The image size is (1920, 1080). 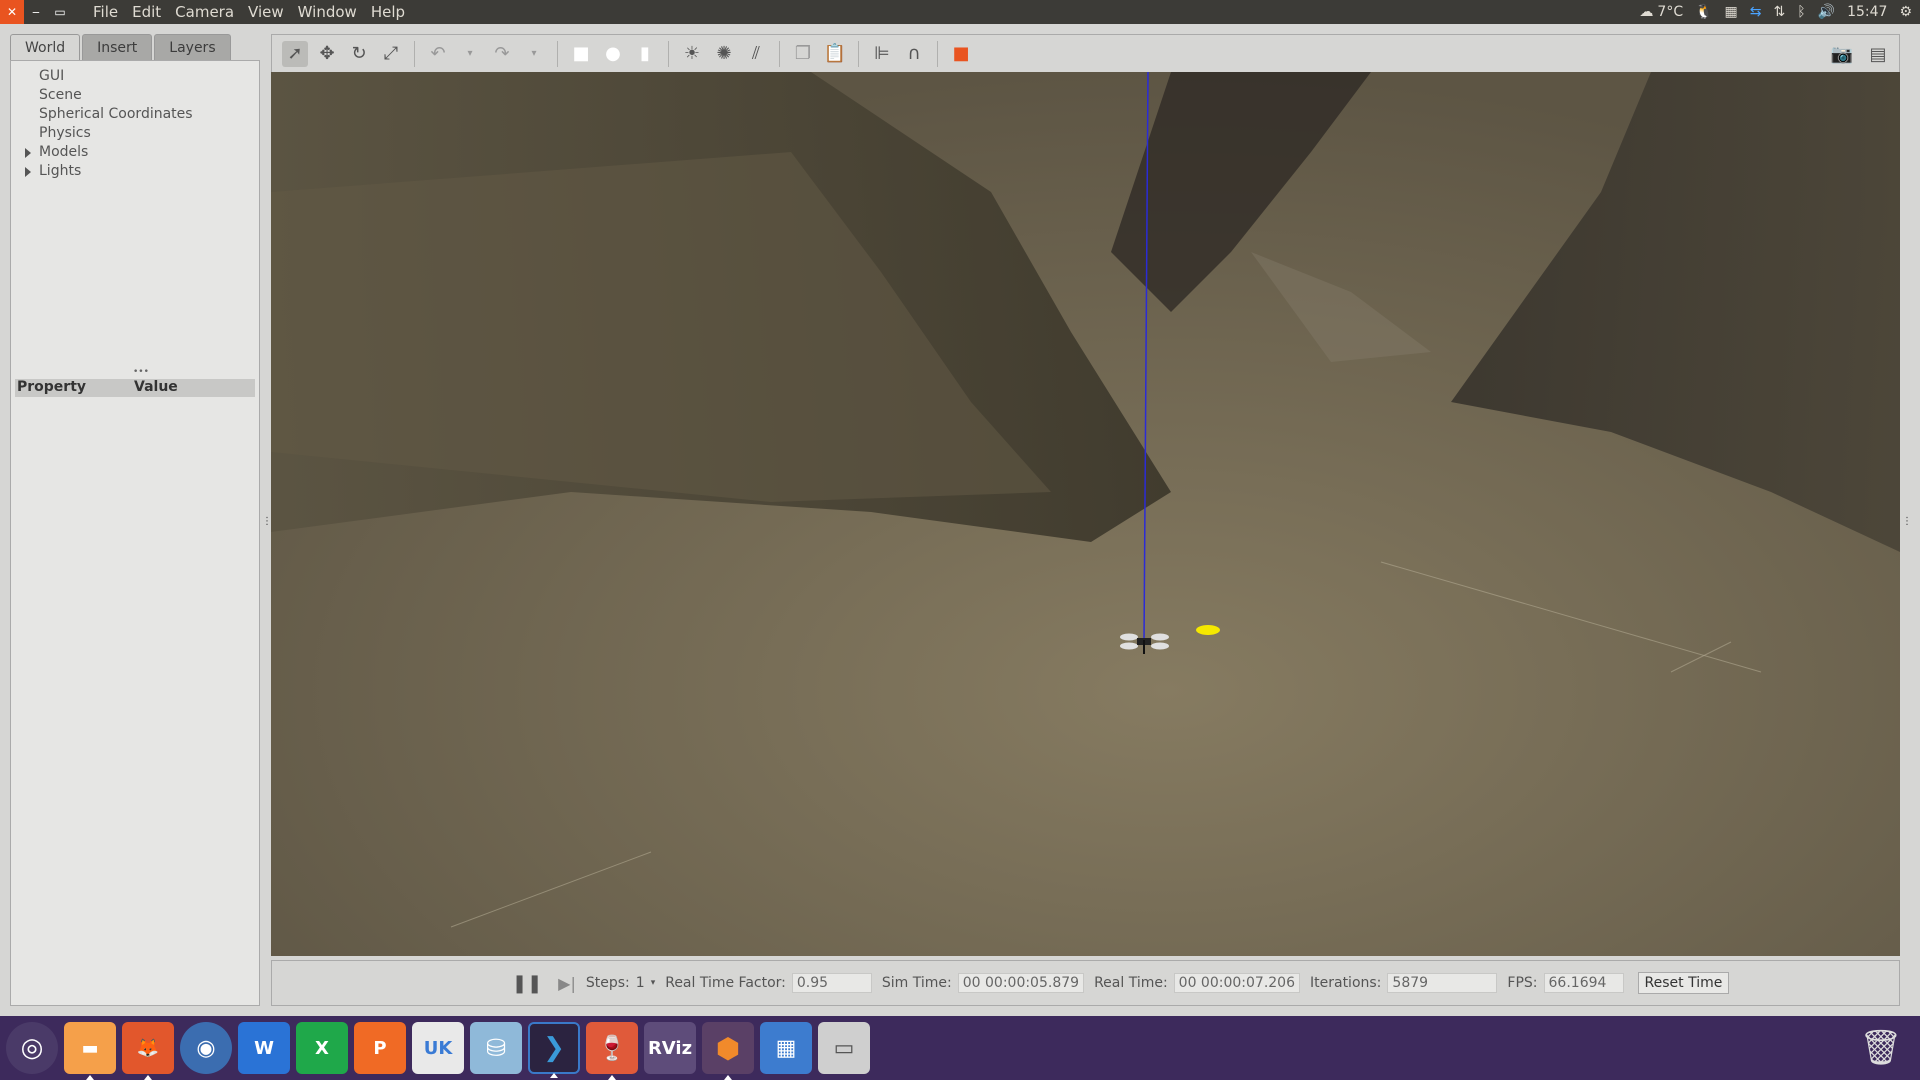 I want to click on tree-item-gui: GUI, so click(x=135, y=76).